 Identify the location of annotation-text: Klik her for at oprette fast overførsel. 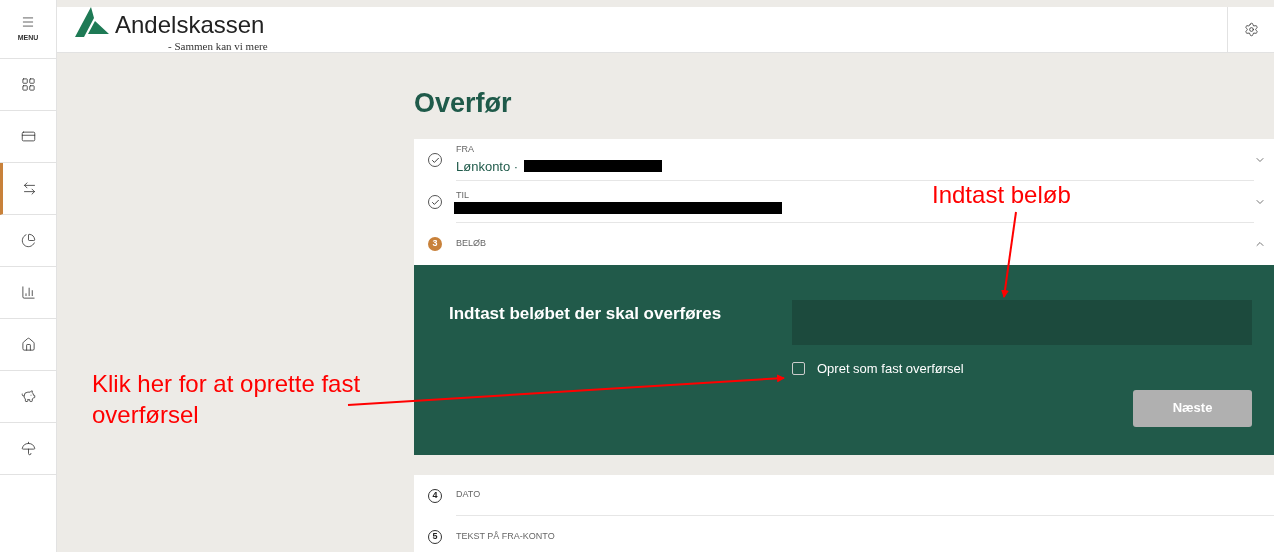
(227, 399).